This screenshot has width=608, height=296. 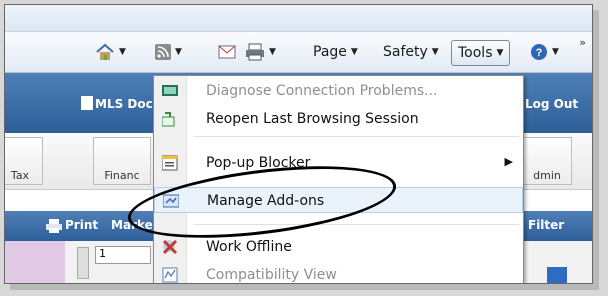 What do you see at coordinates (122, 175) in the screenshot?
I see `financial-tile-label: Financ` at bounding box center [122, 175].